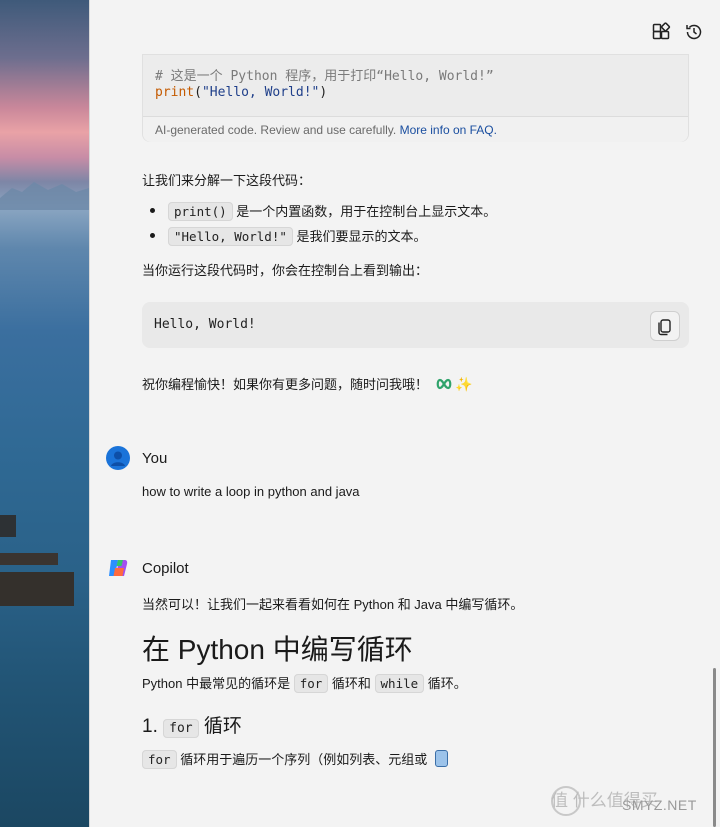  I want to click on for-loop-desc: for 循环用于遍历一个序列（例如列表、元组或, so click(295, 759).